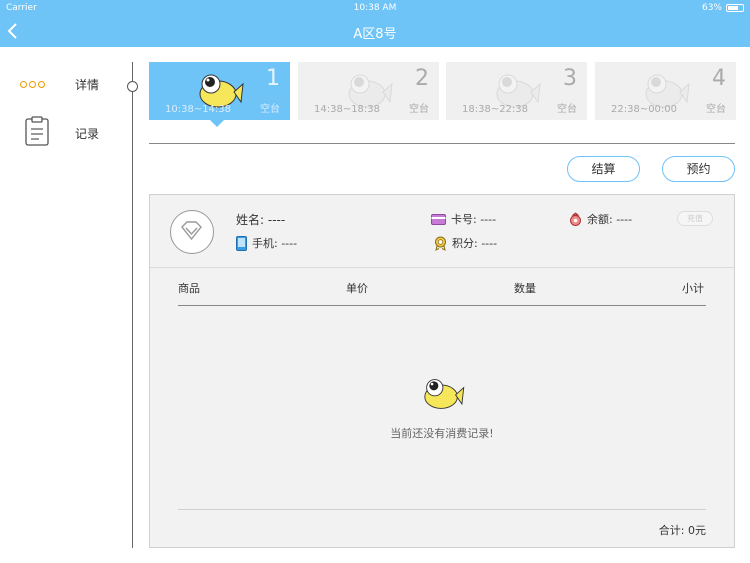 Image resolution: width=750 pixels, height=563 pixels. Describe the element at coordinates (495, 109) in the screenshot. I see `slot-time: 18:38~22:38` at that location.